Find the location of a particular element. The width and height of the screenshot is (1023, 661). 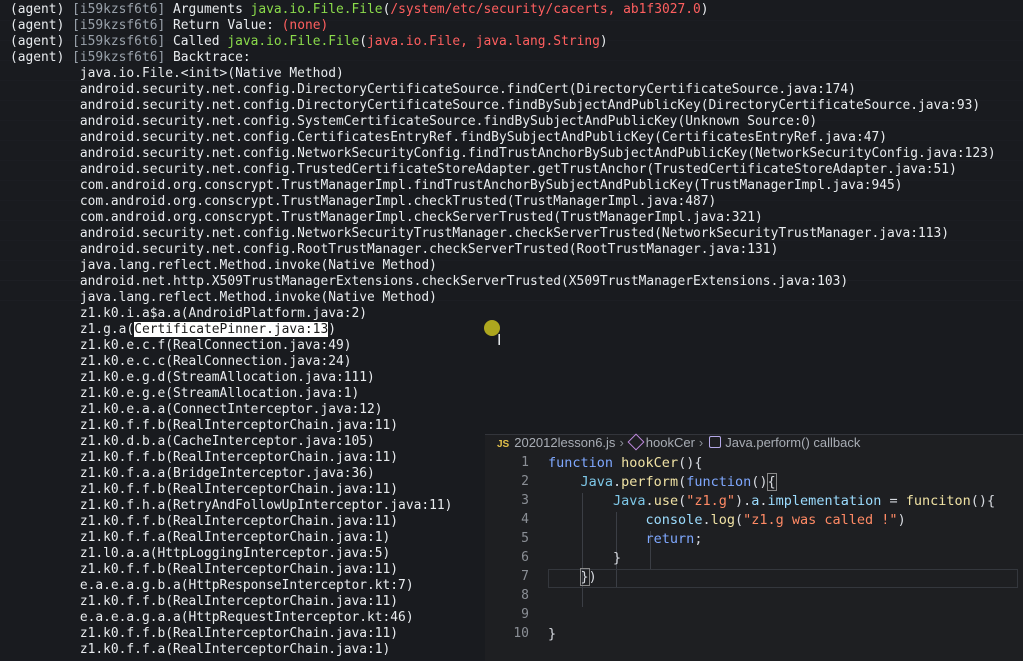

line-number: 5 is located at coordinates (525, 538).